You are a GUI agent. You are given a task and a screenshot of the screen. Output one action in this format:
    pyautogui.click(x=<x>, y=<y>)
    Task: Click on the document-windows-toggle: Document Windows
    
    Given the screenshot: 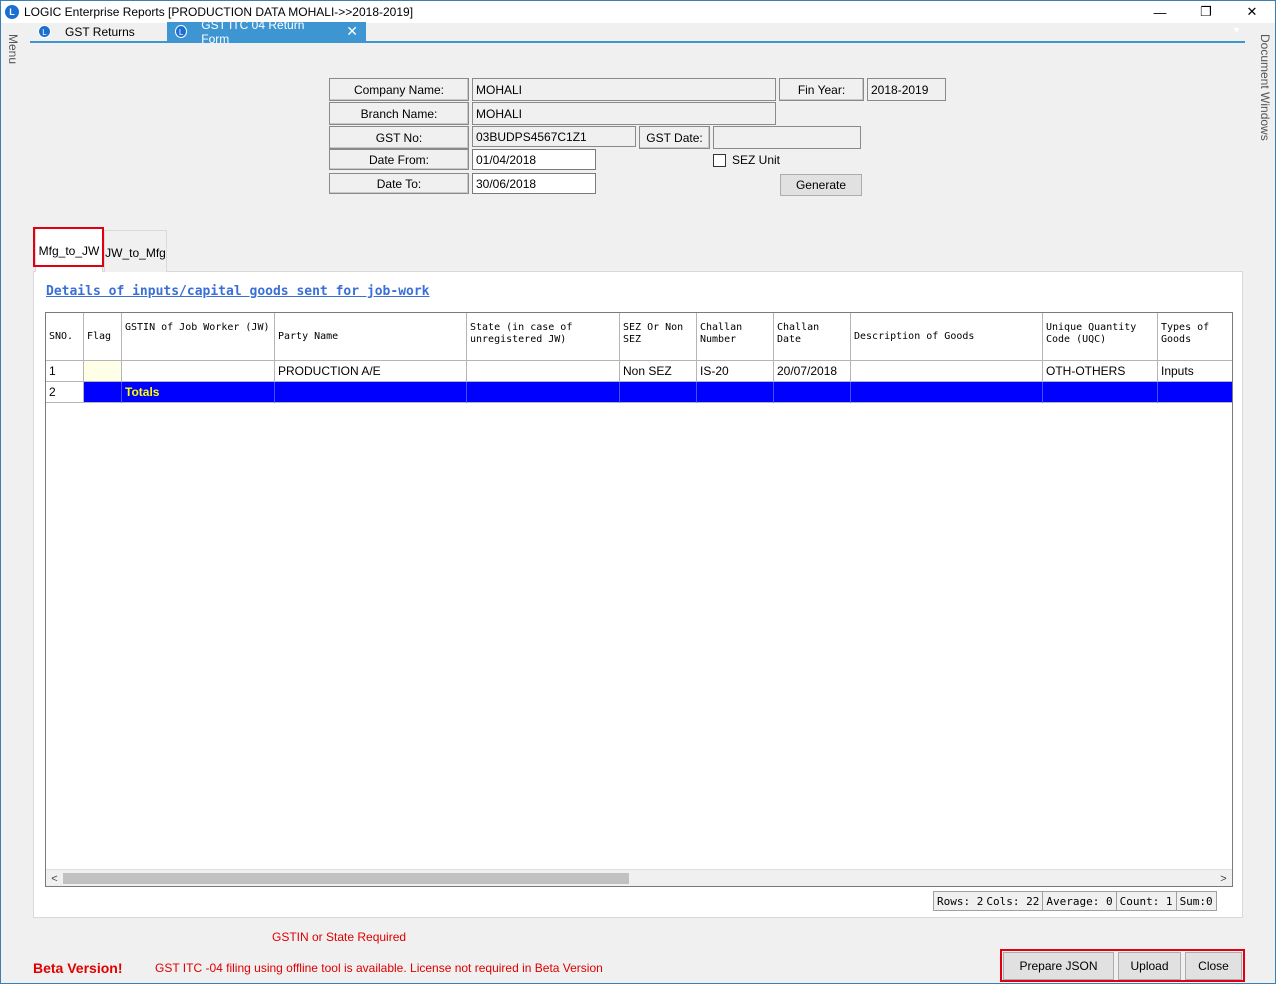 What is the action you would take?
    pyautogui.click(x=1265, y=87)
    